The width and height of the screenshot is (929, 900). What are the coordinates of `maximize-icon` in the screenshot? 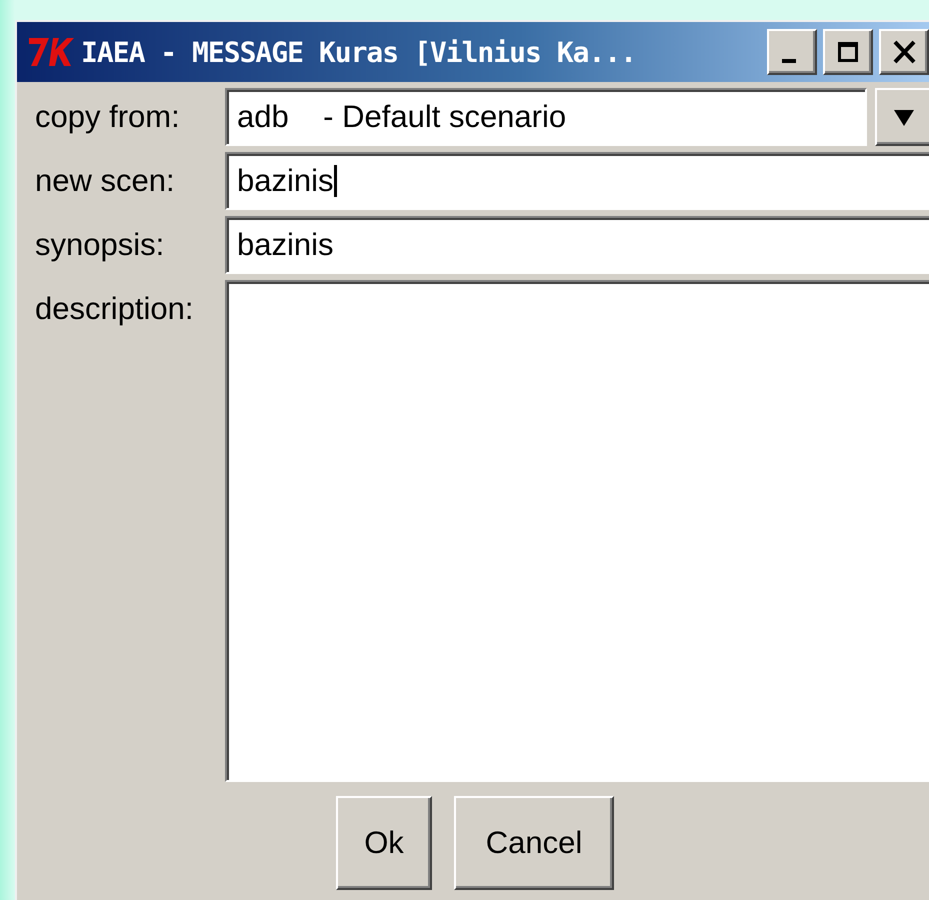 It's located at (848, 52).